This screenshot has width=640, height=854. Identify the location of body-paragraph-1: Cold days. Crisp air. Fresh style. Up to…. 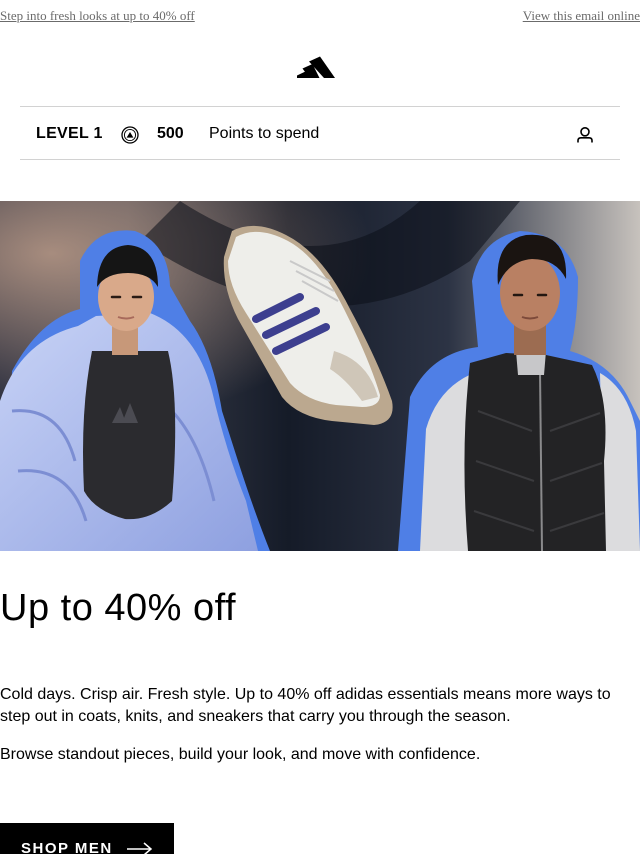
(305, 705).